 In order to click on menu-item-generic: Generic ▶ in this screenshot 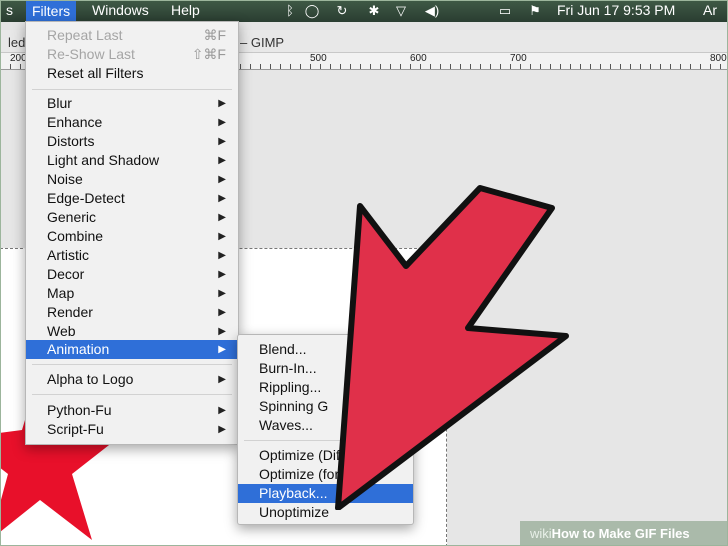, I will do `click(132, 217)`.